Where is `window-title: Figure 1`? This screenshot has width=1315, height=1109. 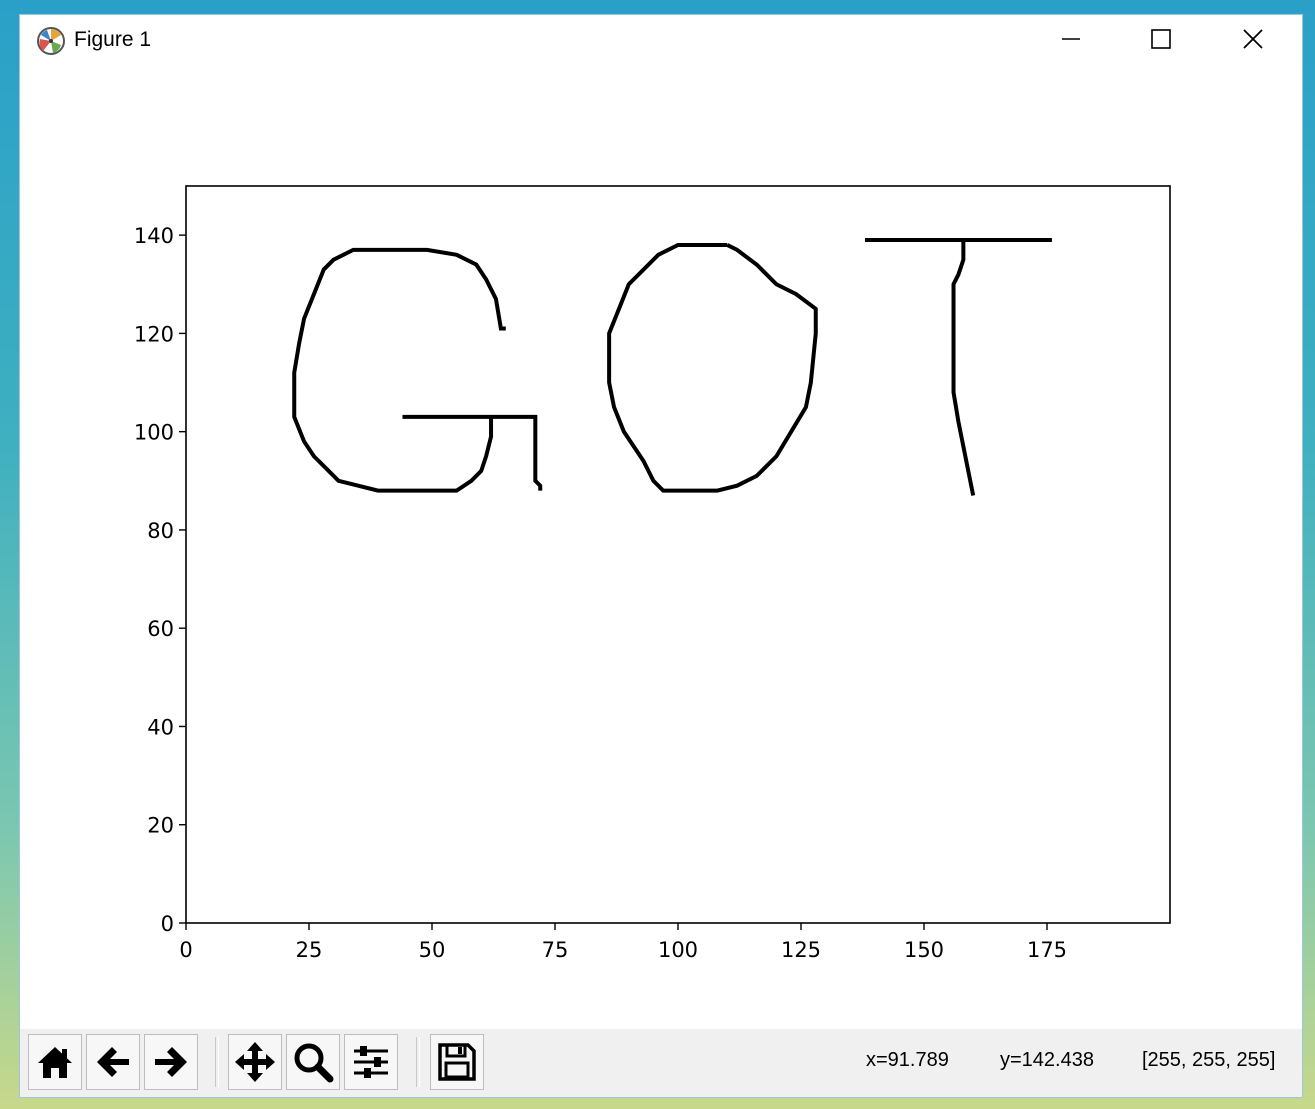
window-title: Figure 1 is located at coordinates (113, 39).